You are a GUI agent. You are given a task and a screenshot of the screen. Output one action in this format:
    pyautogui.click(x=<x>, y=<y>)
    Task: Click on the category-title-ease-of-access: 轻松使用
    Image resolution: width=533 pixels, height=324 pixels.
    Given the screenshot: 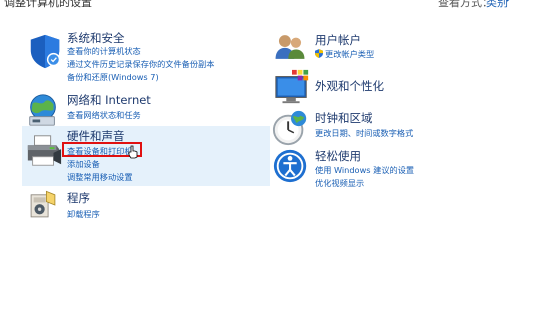 What is the action you would take?
    pyautogui.click(x=338, y=156)
    